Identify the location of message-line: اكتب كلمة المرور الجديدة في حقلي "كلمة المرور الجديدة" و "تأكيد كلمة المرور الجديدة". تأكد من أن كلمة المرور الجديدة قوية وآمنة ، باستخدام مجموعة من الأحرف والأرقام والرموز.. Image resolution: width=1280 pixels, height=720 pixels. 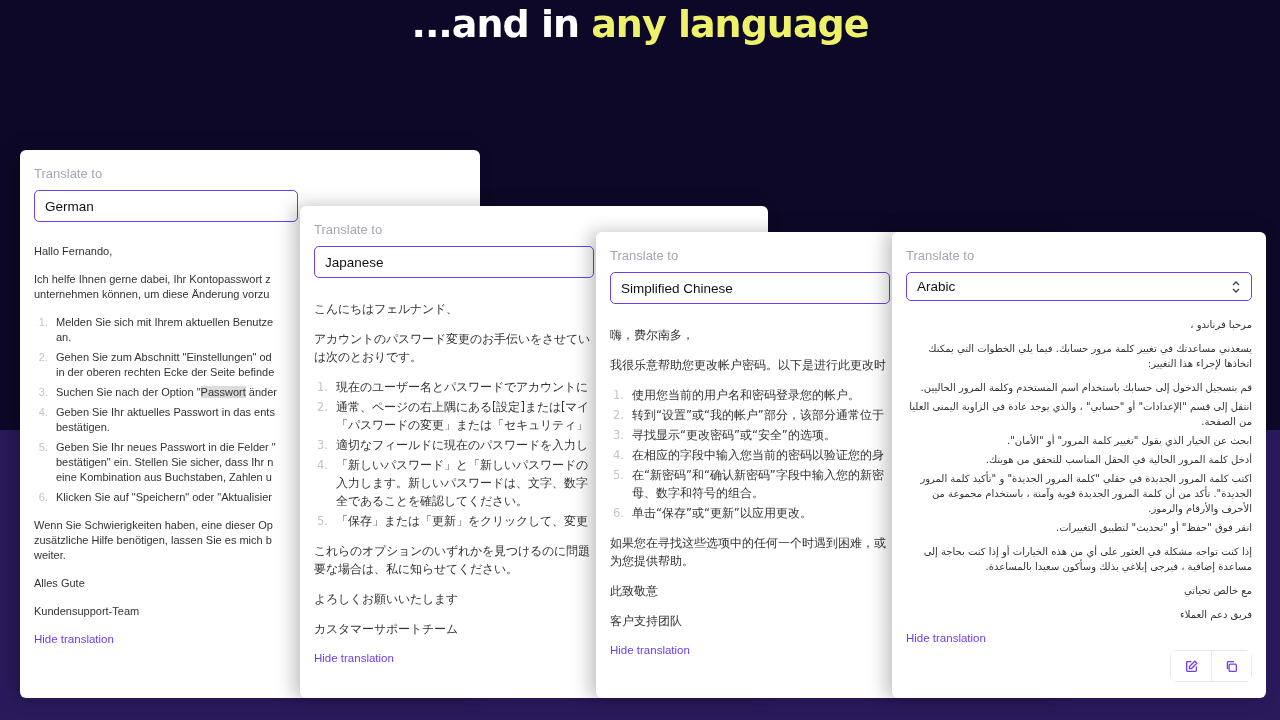
(1085, 493).